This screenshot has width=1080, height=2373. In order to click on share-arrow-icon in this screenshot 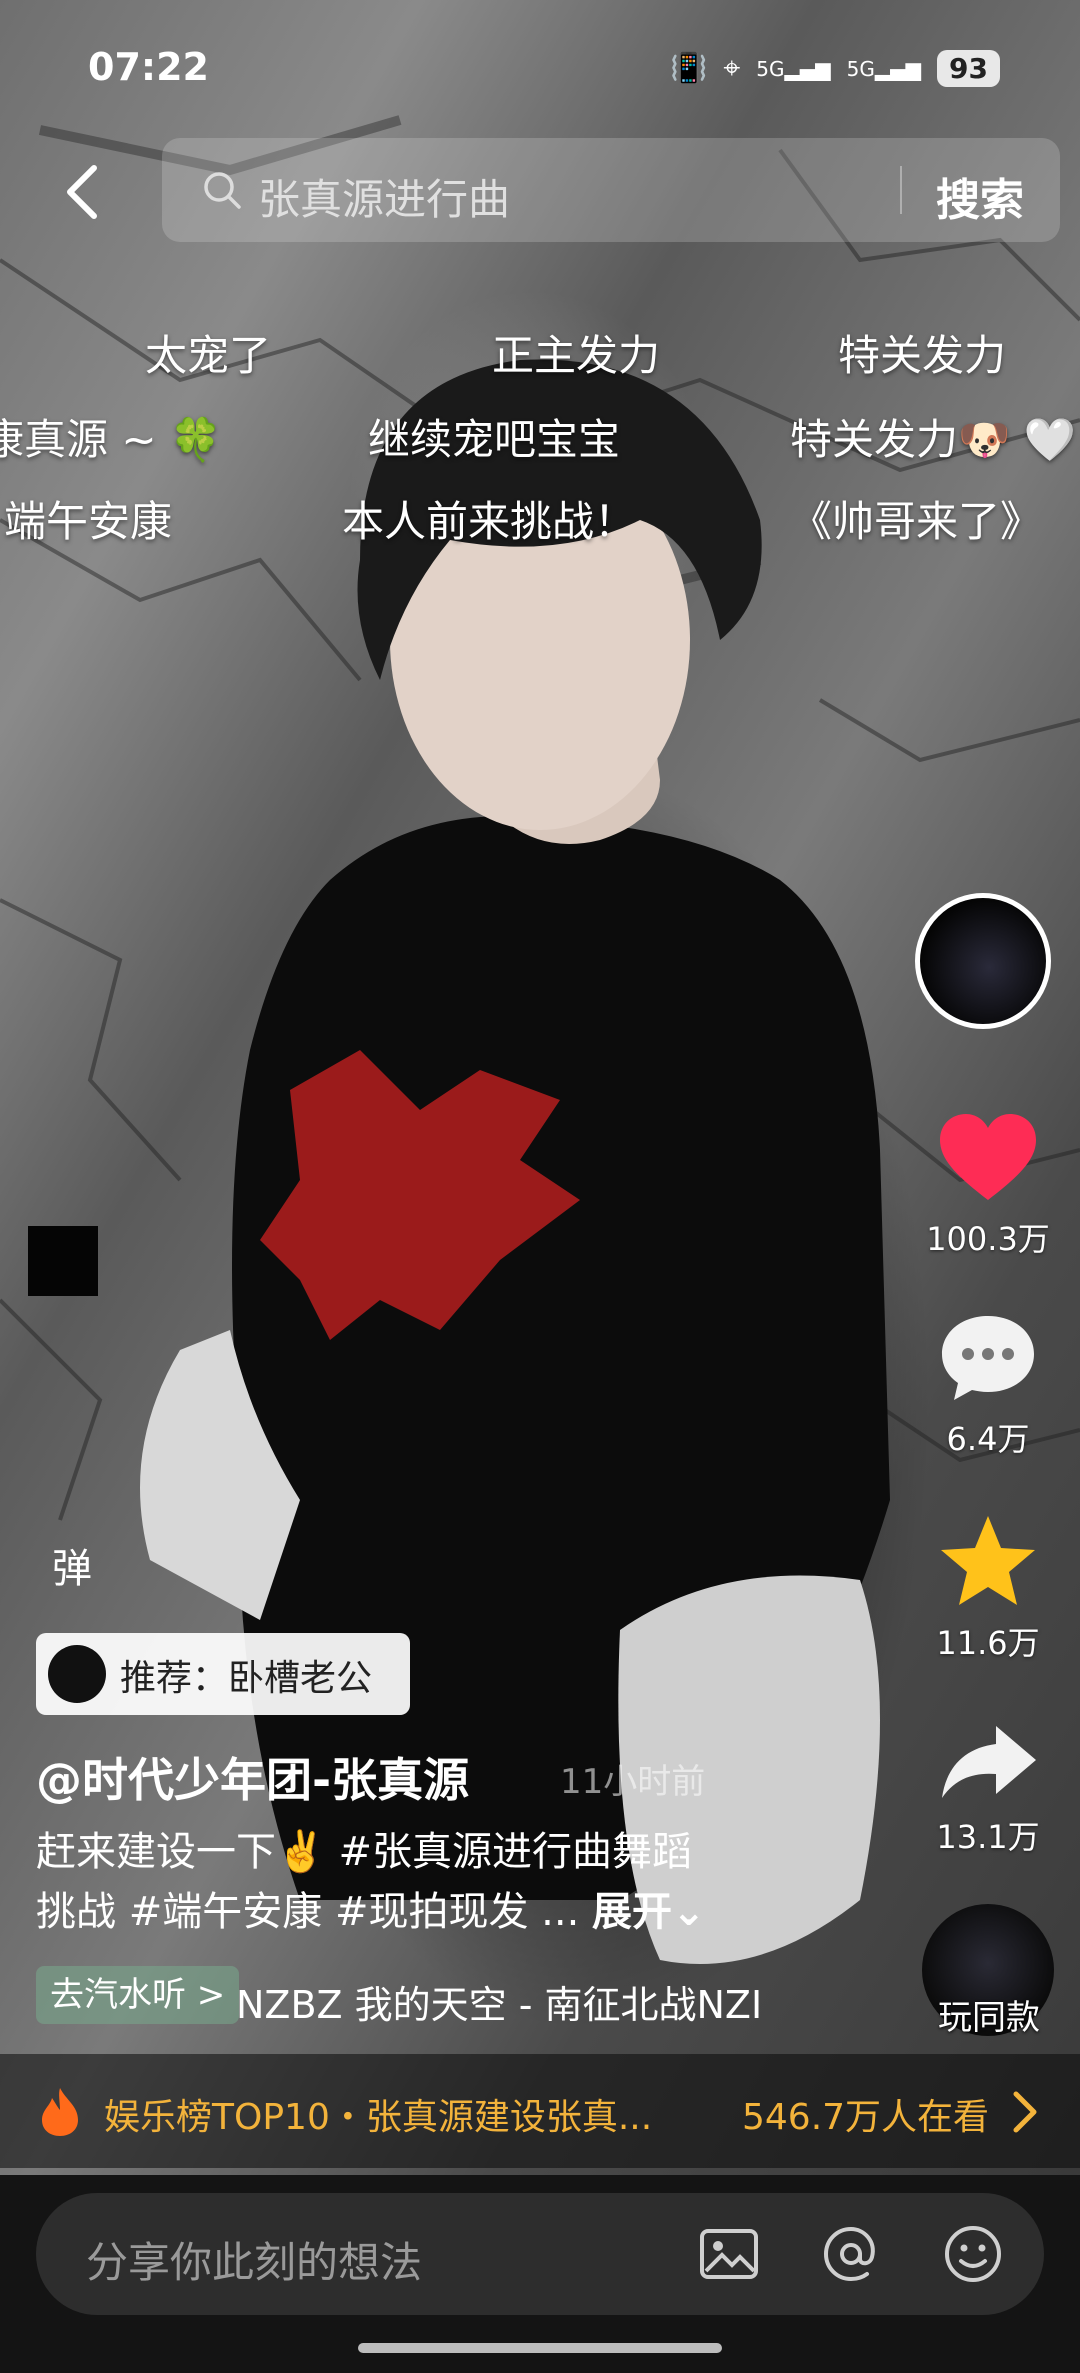, I will do `click(989, 1762)`.